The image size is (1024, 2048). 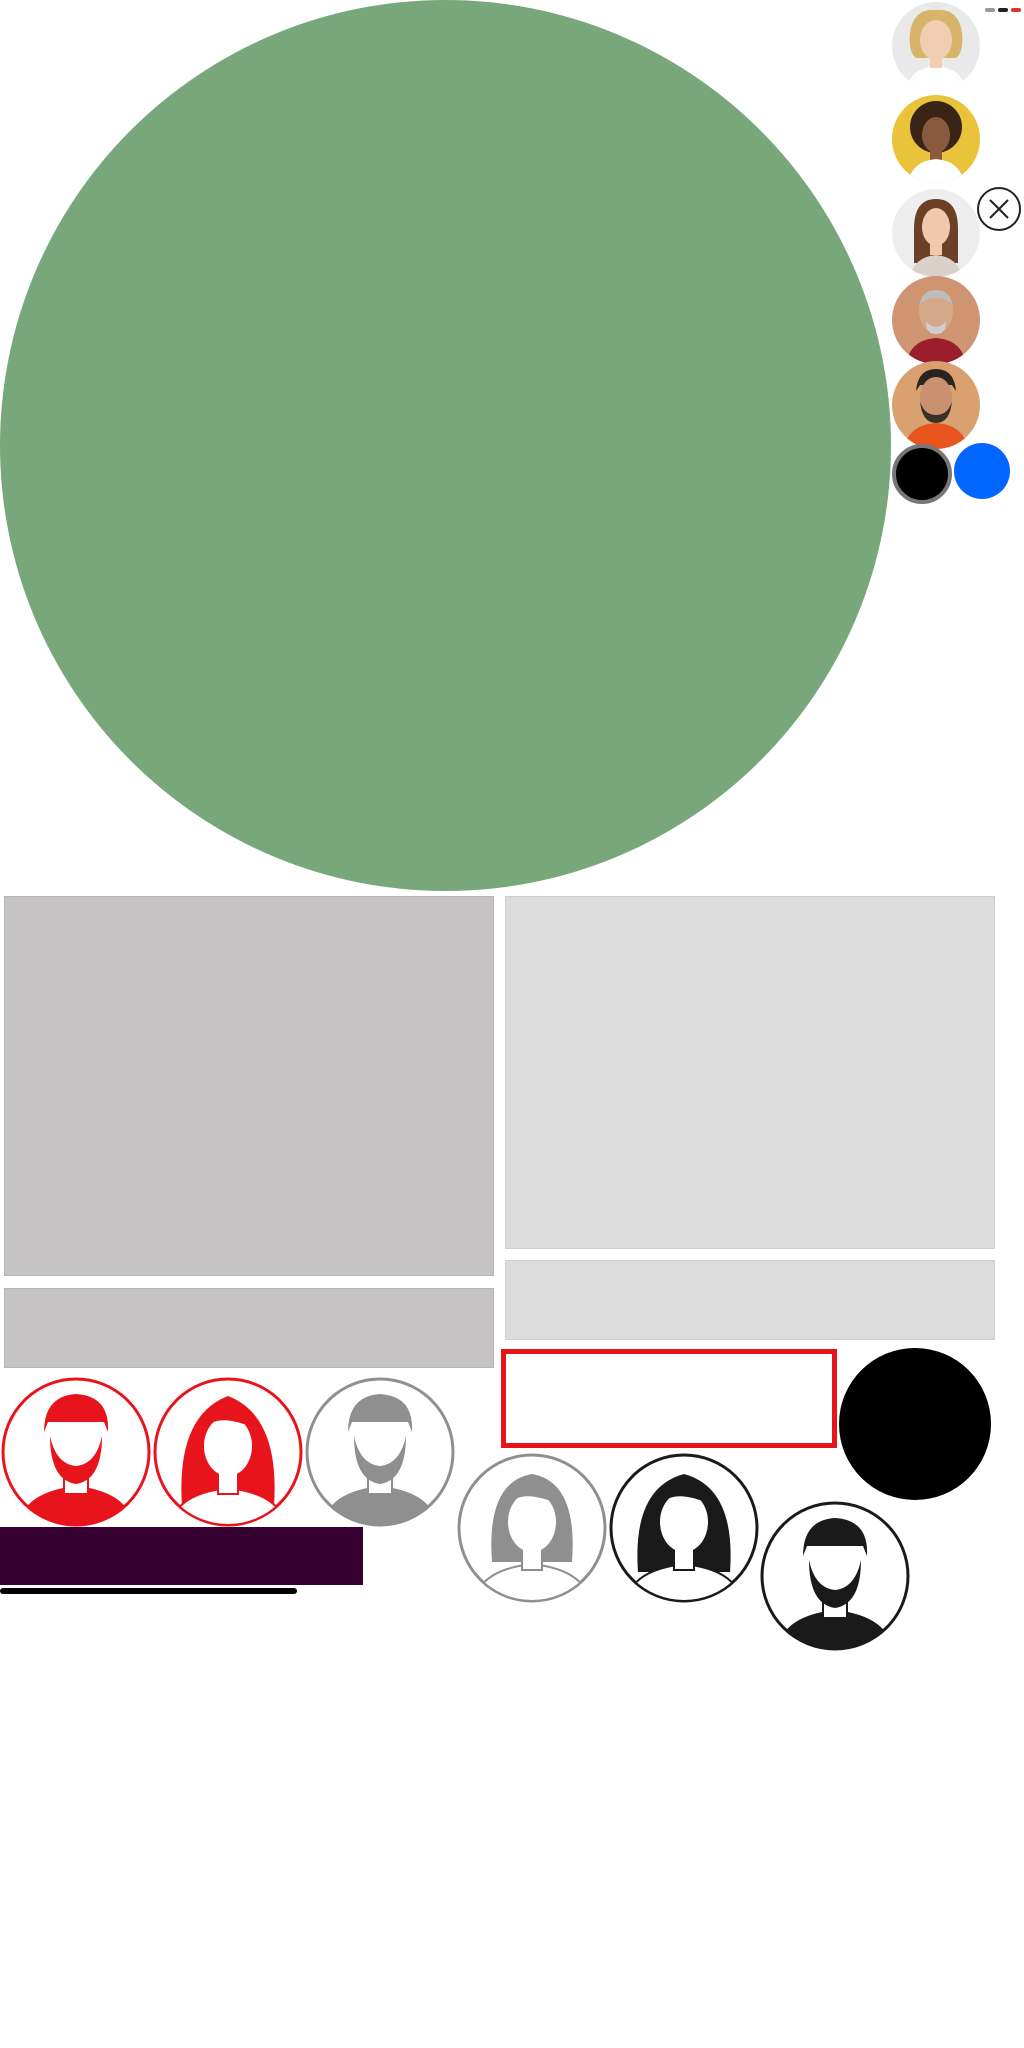 What do you see at coordinates (915, 1424) in the screenshot?
I see `black-circle` at bounding box center [915, 1424].